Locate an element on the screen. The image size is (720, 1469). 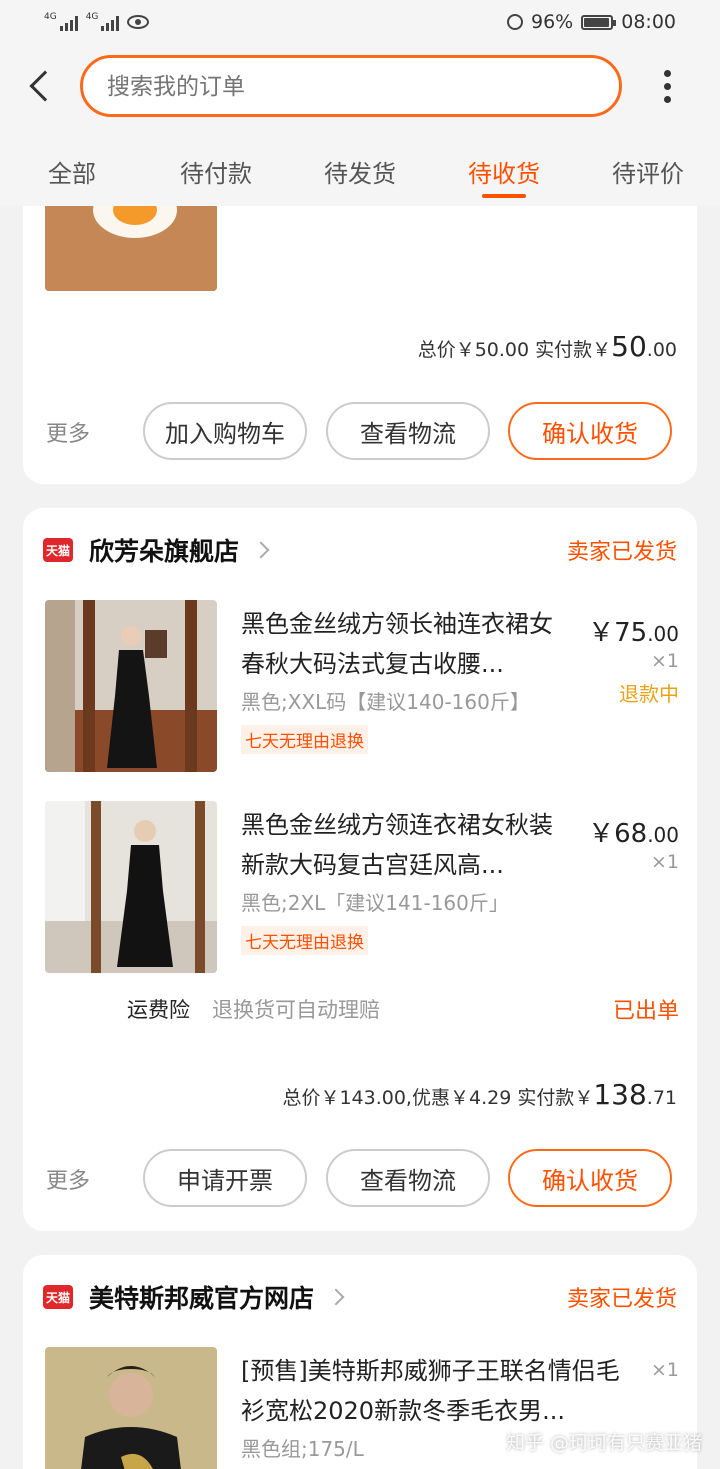
order-total: 总价￥50.00 实付款￥50.00 is located at coordinates (557, 346).